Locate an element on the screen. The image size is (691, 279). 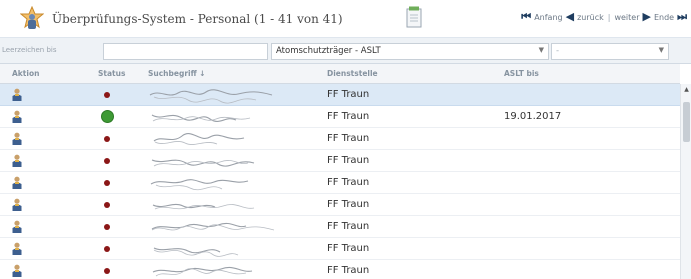
value-select-value: - is located at coordinates (558, 51).